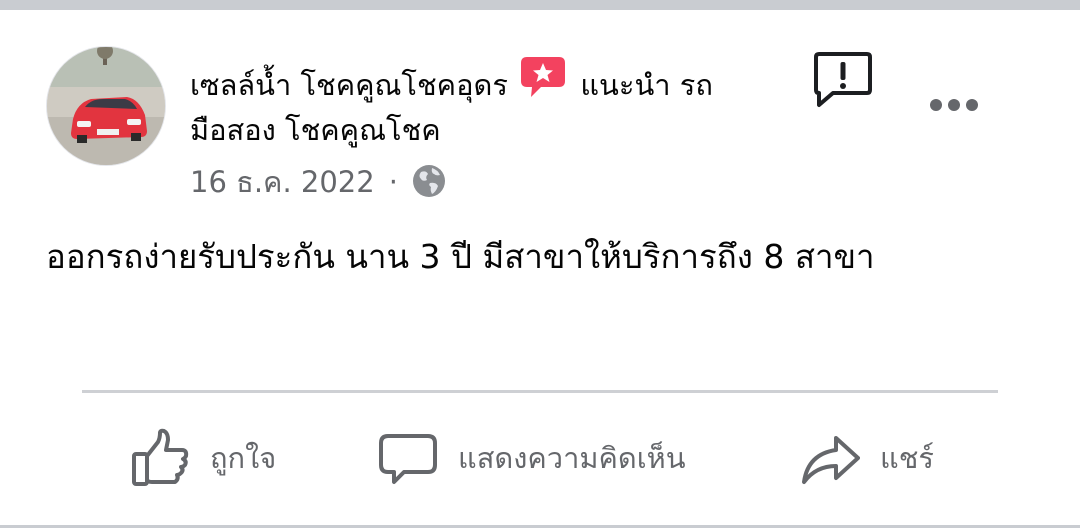 The image size is (1080, 528). Describe the element at coordinates (243, 458) in the screenshot. I see `like-label: ถูกใจ` at that location.